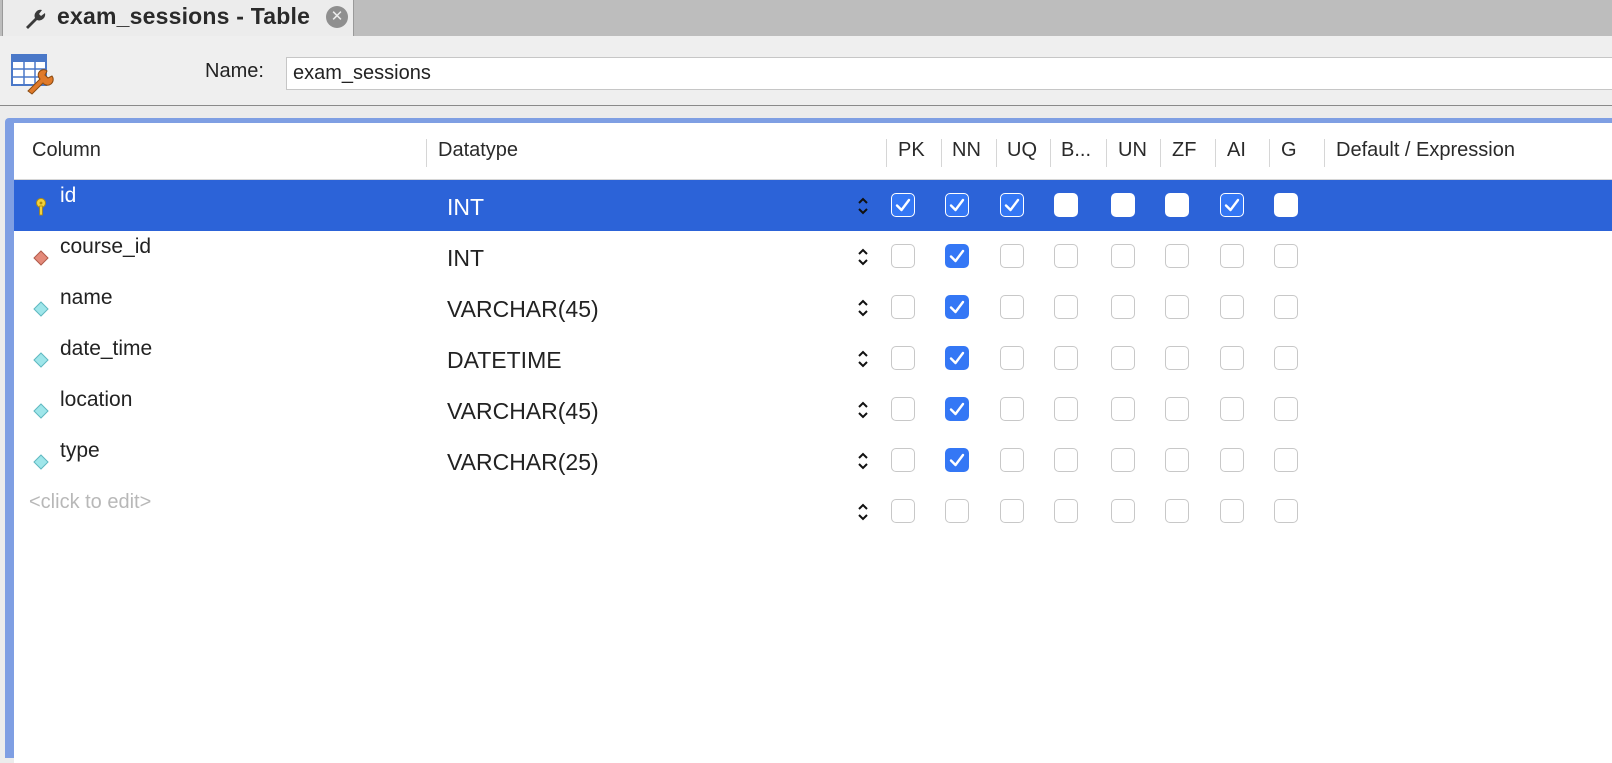 The image size is (1612, 763). What do you see at coordinates (813, 307) in the screenshot?
I see `table-row: name VARCHAR(45)` at bounding box center [813, 307].